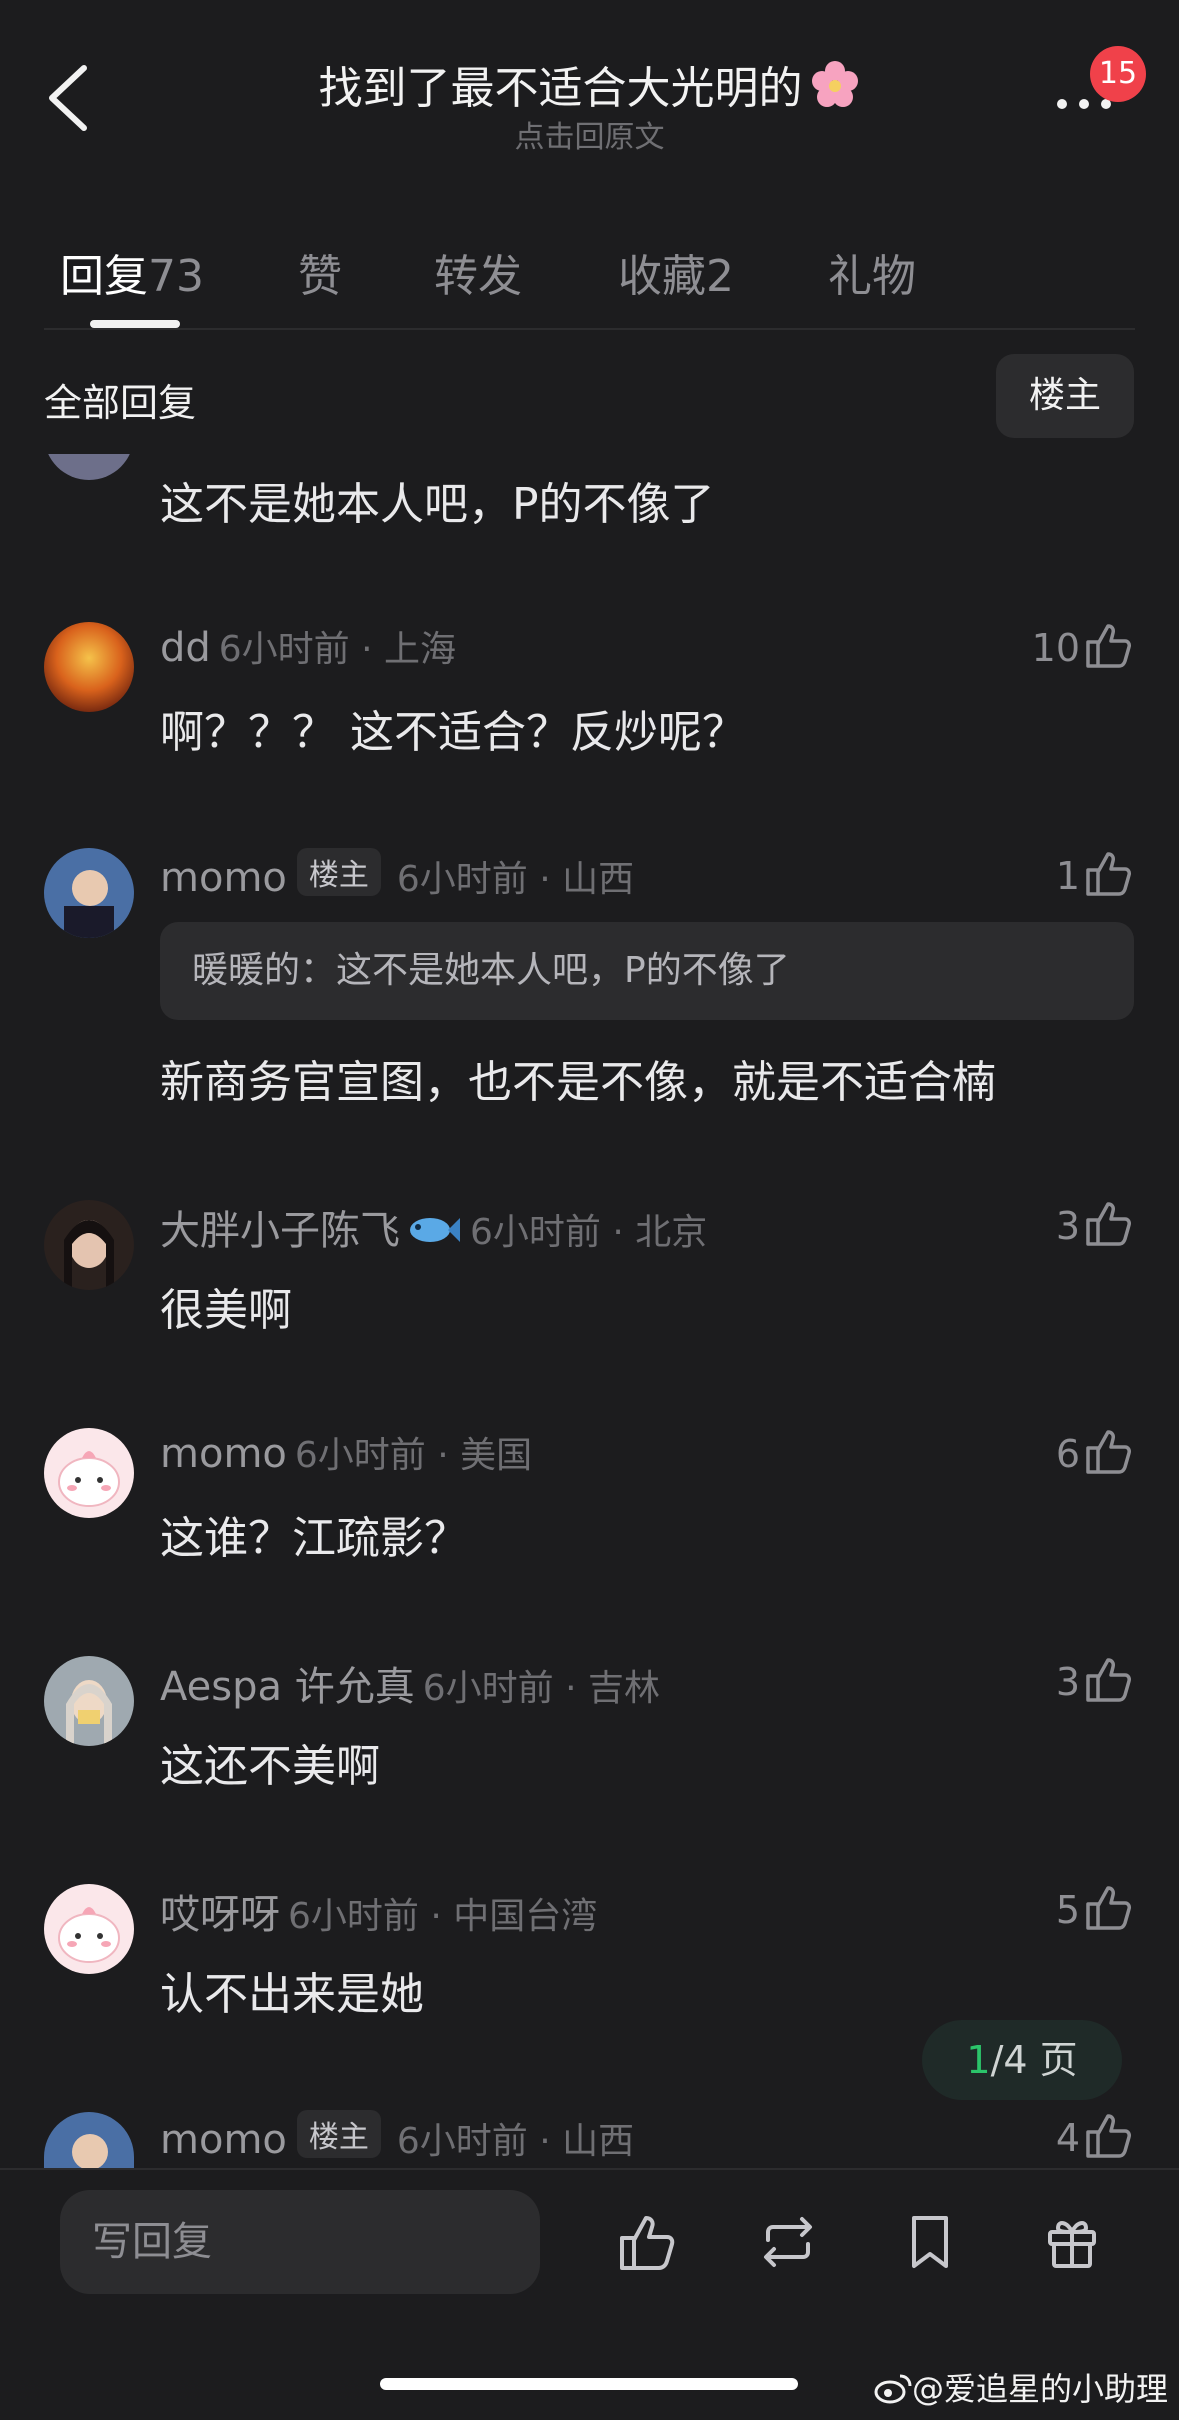  Describe the element at coordinates (1067, 1454) in the screenshot. I see `like-count: 6` at that location.